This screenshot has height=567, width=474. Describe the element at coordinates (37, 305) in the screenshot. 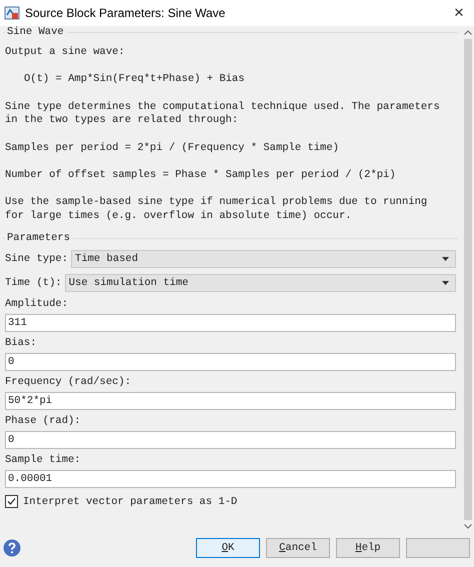

I see `field-label: Amplitude:` at that location.